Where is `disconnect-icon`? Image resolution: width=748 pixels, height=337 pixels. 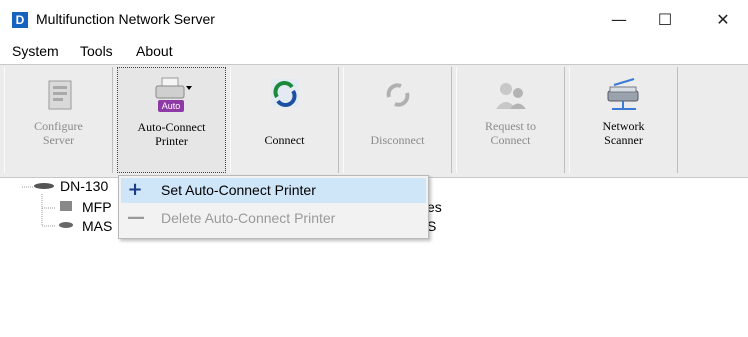 disconnect-icon is located at coordinates (397, 95).